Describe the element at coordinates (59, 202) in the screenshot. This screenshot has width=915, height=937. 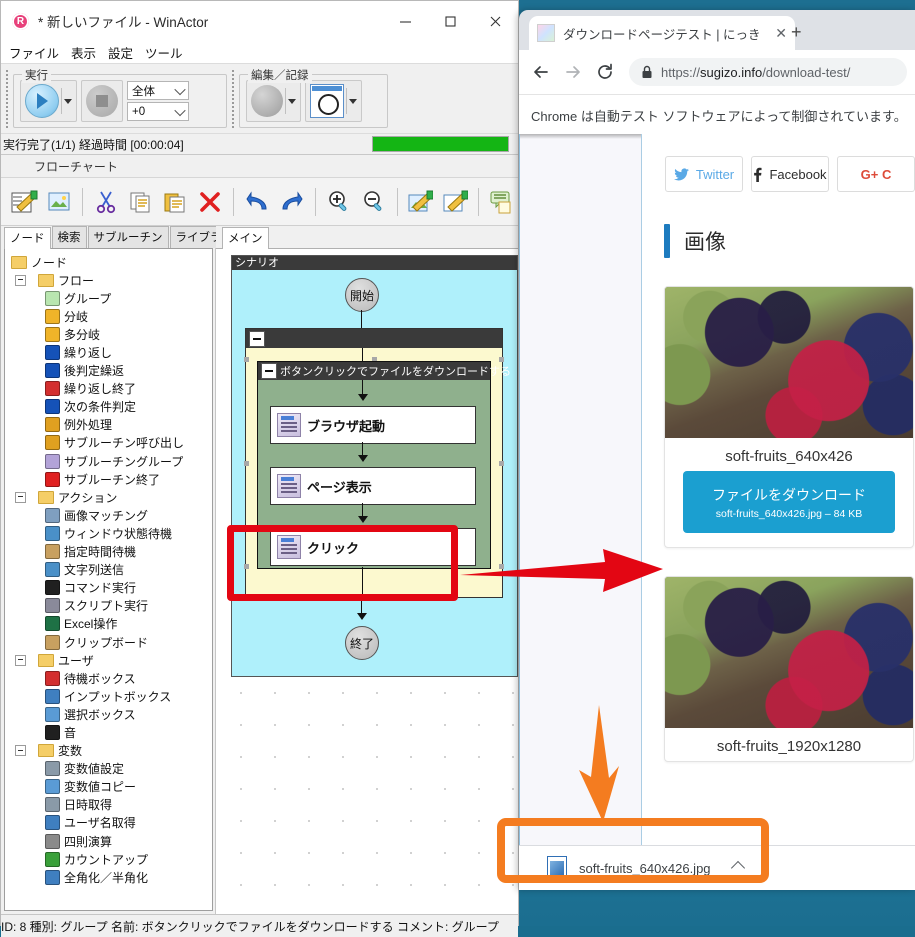
I see `image-capture-icon` at that location.